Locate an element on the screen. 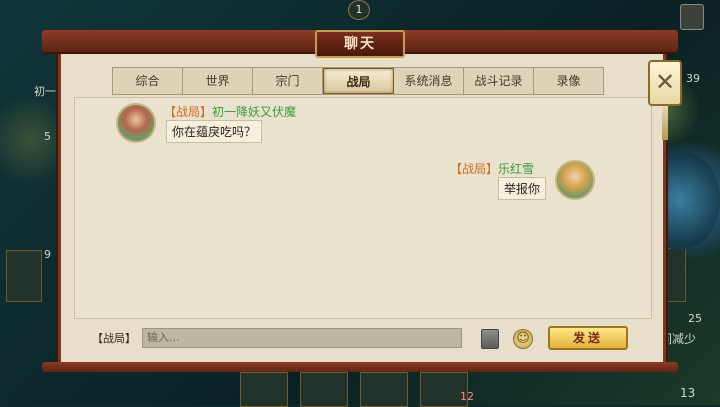 Image resolution: width=720 pixels, height=407 pixels. message-header: 【战局】乐红雪 is located at coordinates (492, 168).